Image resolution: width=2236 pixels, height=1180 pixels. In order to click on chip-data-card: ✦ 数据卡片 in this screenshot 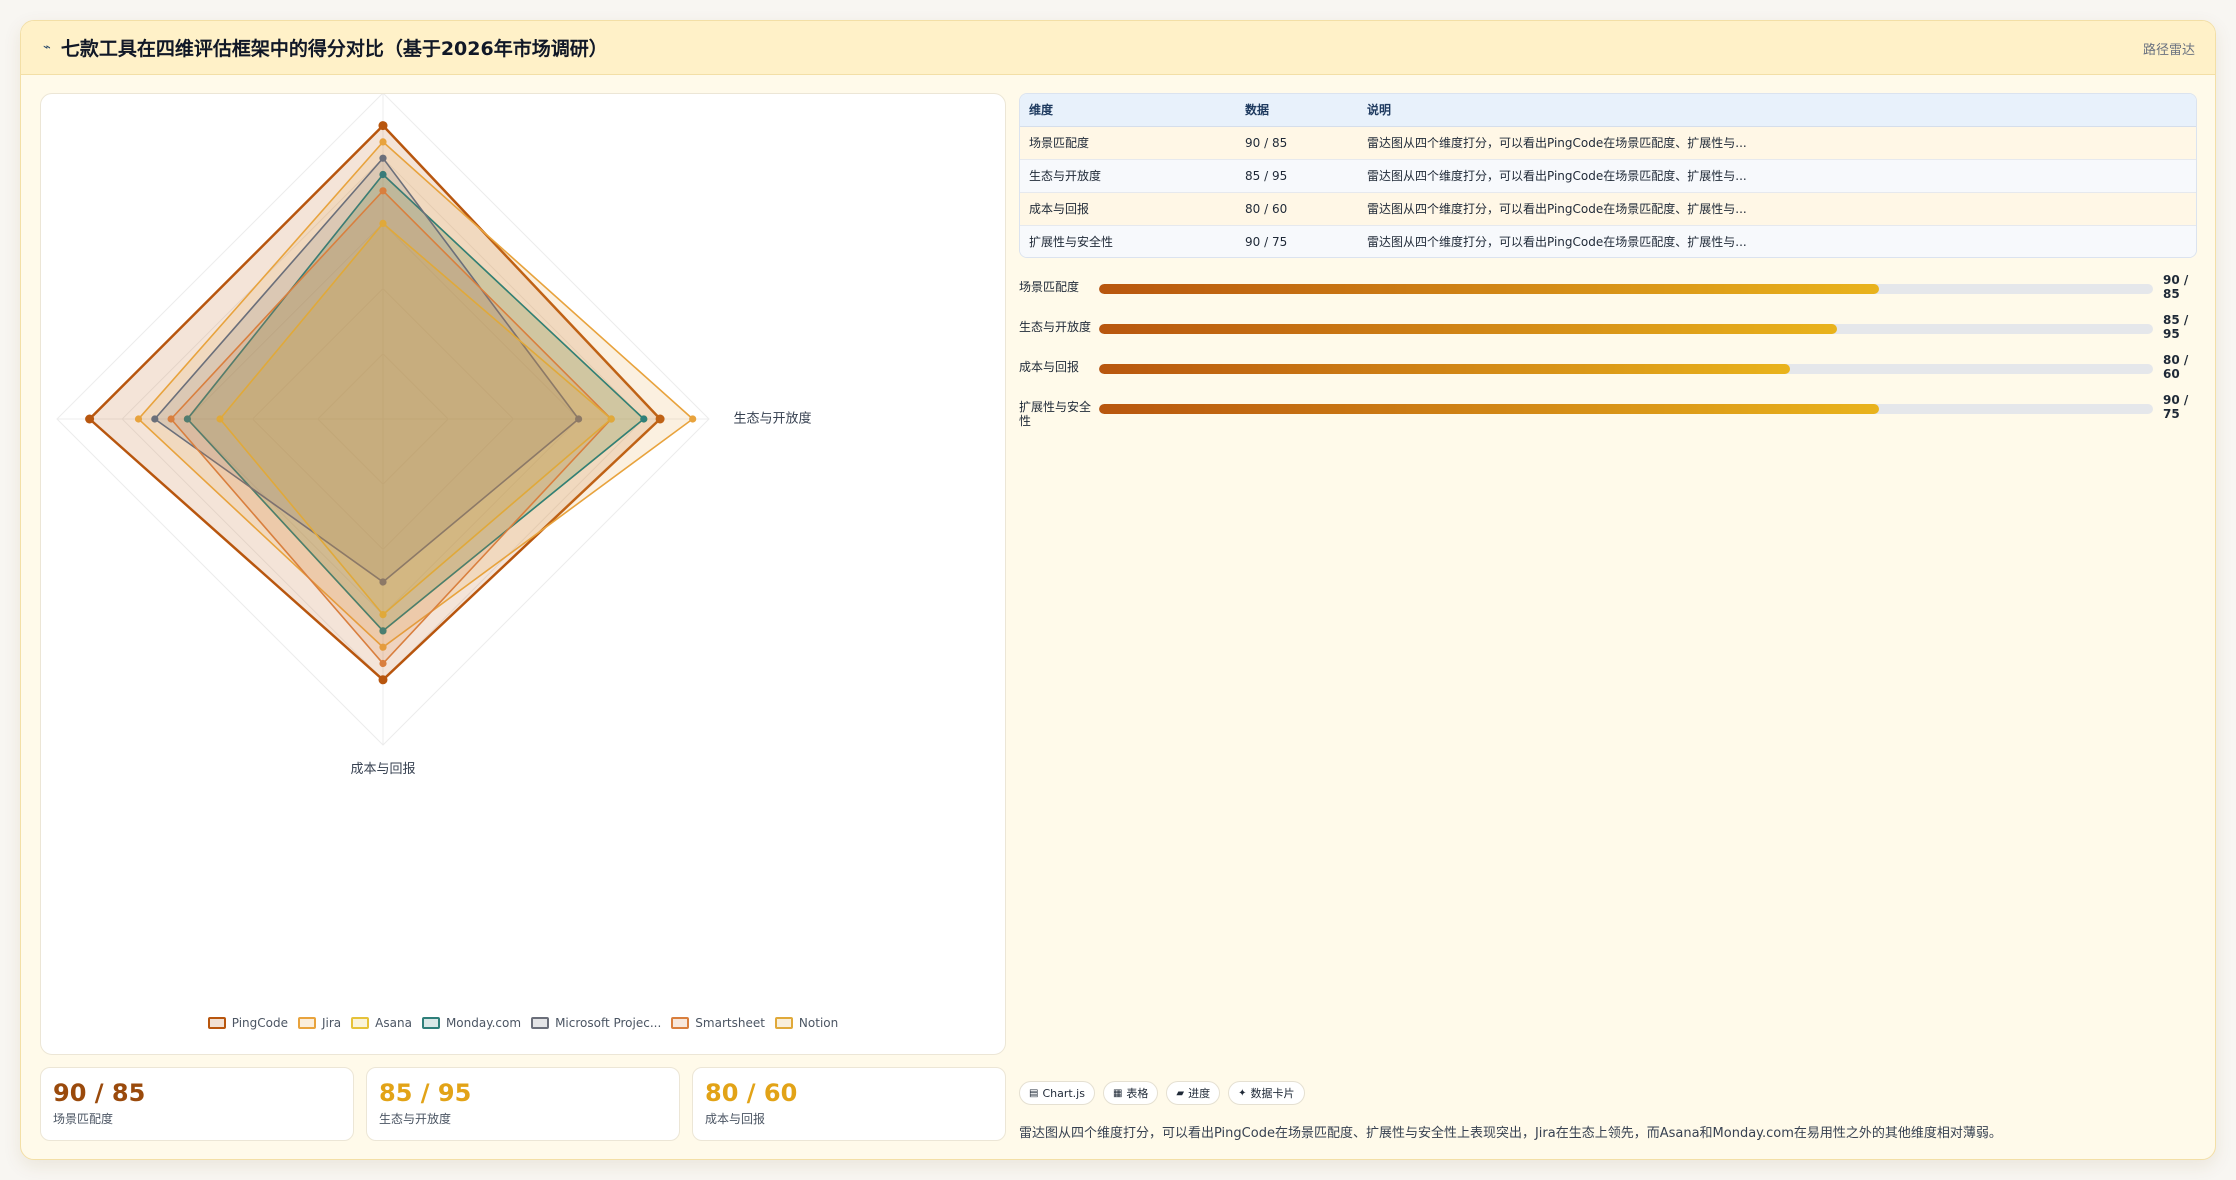, I will do `click(1266, 1093)`.